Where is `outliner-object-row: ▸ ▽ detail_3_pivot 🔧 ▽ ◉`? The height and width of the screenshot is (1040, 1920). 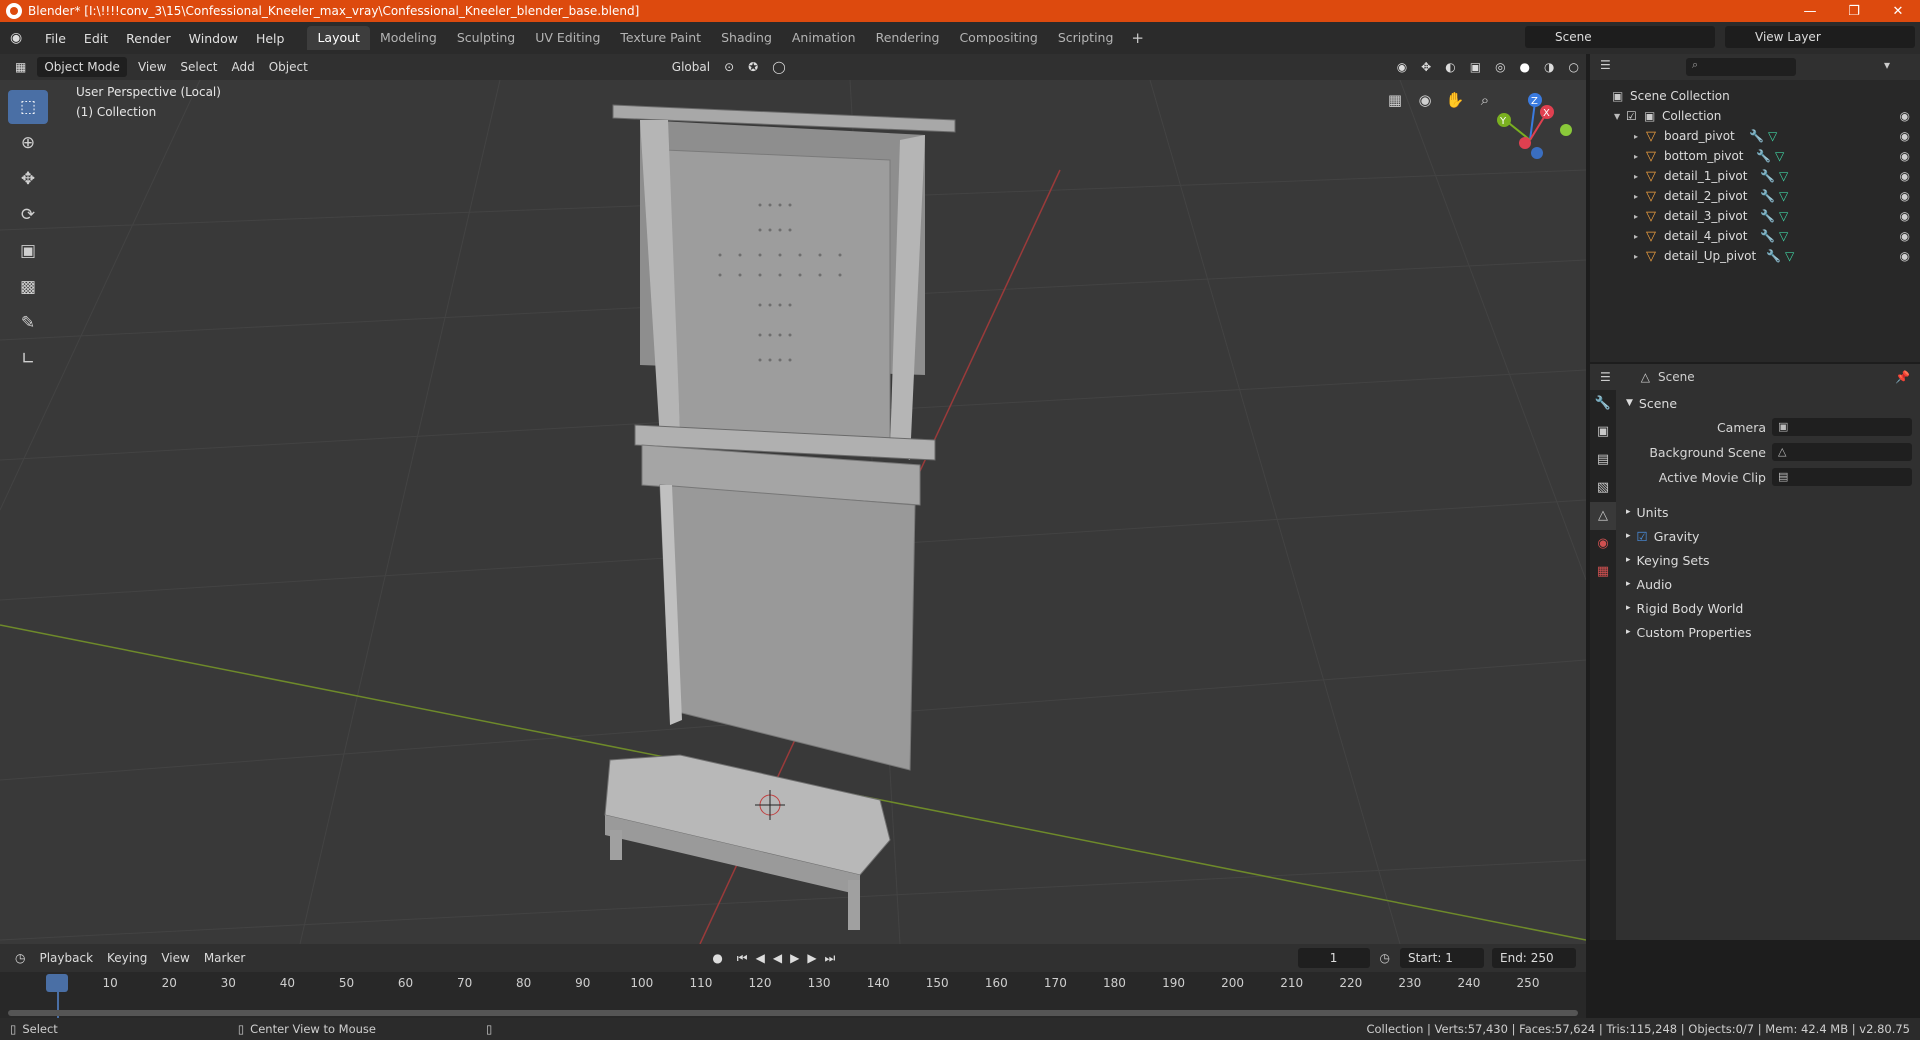
outliner-object-row: ▸ ▽ detail_3_pivot 🔧 ▽ ◉ is located at coordinates (1755, 216).